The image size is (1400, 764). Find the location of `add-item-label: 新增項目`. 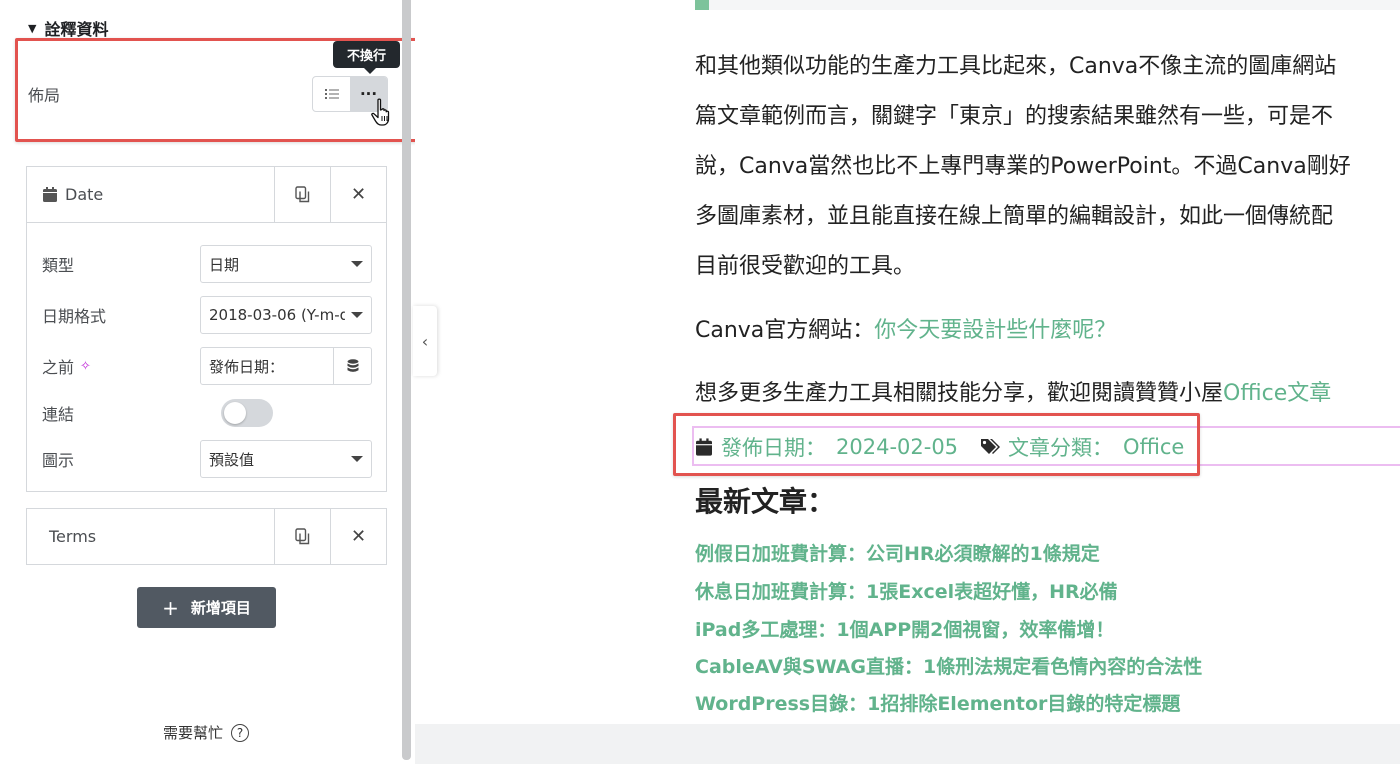

add-item-label: 新增項目 is located at coordinates (220, 608).